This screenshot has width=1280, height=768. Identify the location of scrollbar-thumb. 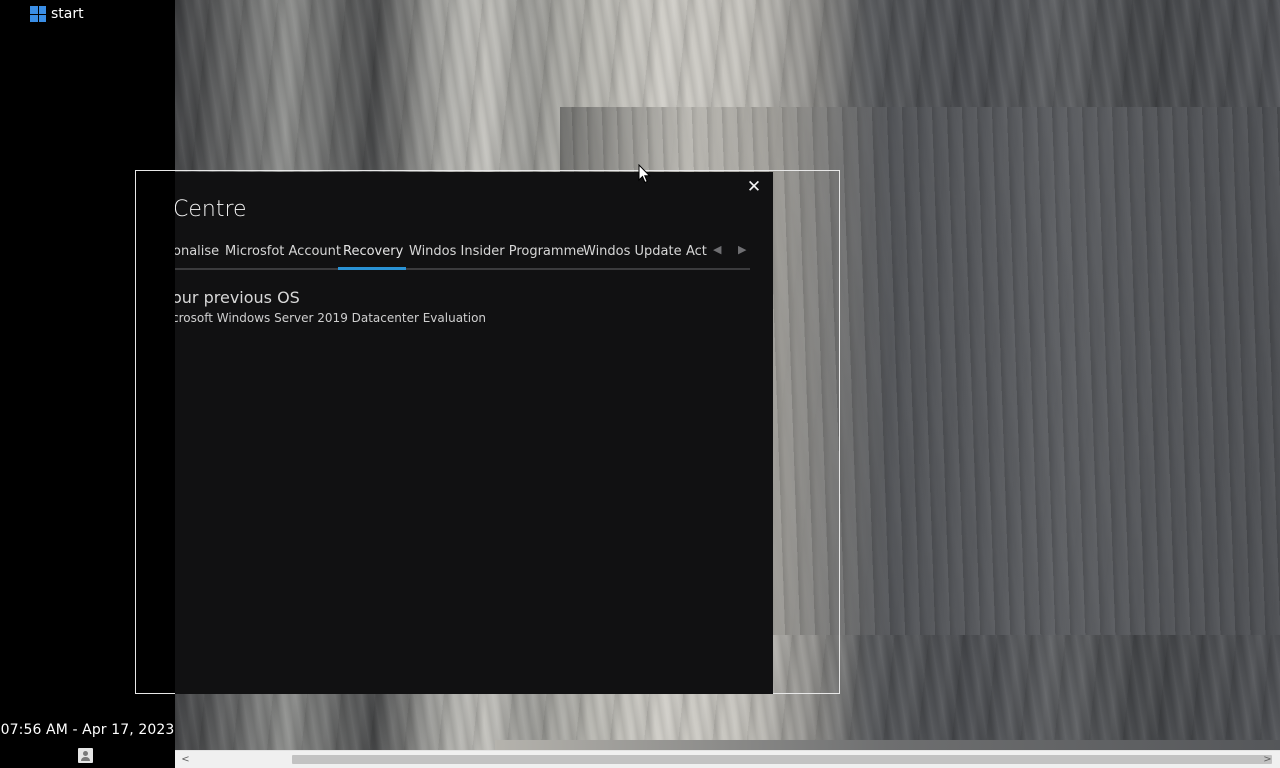
(782, 759).